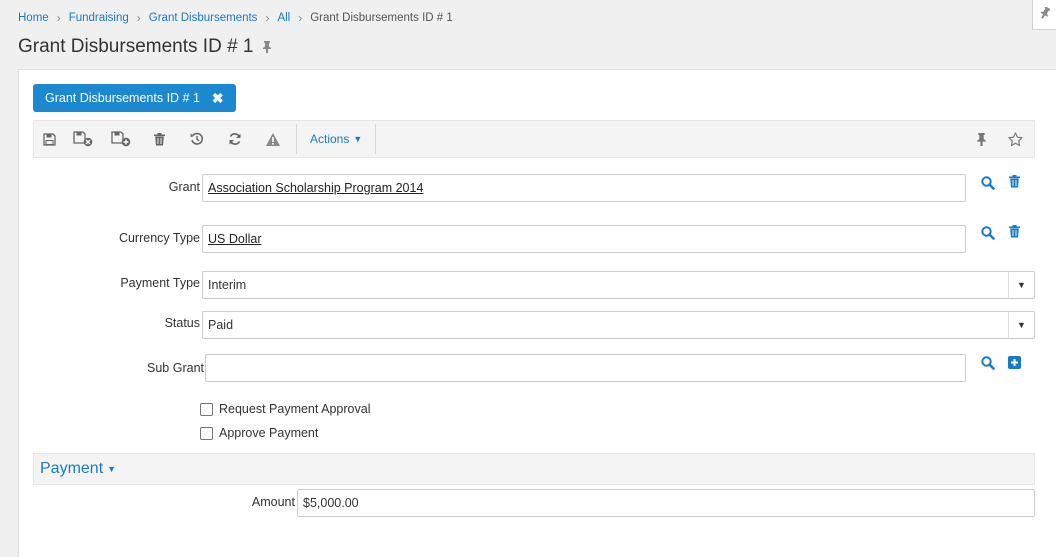  I want to click on toolbar: Actions ▼, so click(534, 139).